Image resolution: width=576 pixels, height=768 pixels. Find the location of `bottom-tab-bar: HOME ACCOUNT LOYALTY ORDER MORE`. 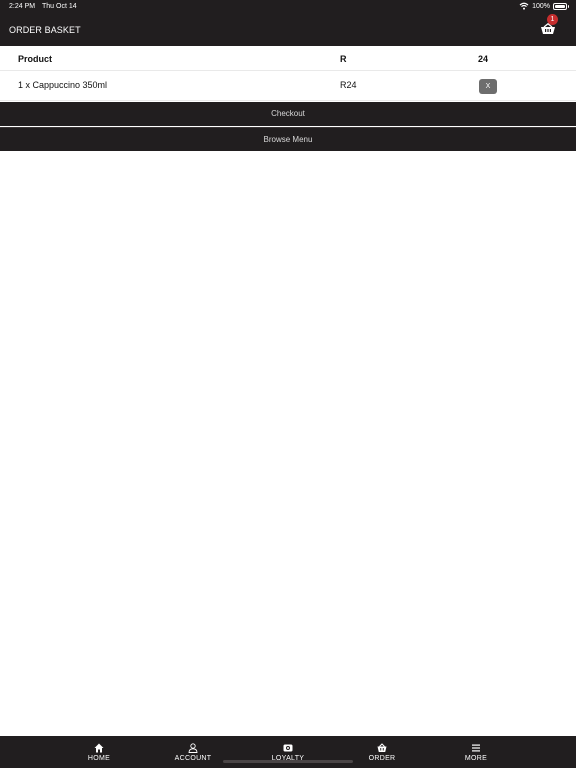

bottom-tab-bar: HOME ACCOUNT LOYALTY ORDER MORE is located at coordinates (288, 752).